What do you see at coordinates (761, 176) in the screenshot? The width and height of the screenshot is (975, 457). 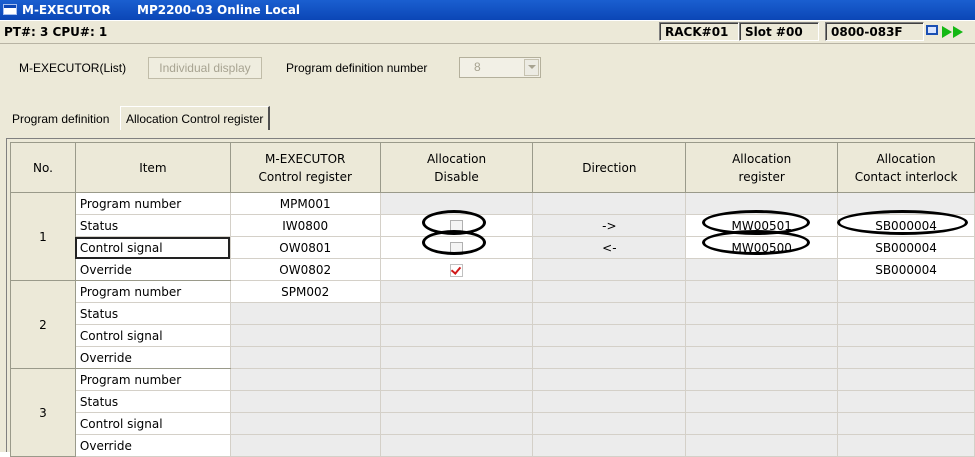 I see `header-reg-line2: register` at bounding box center [761, 176].